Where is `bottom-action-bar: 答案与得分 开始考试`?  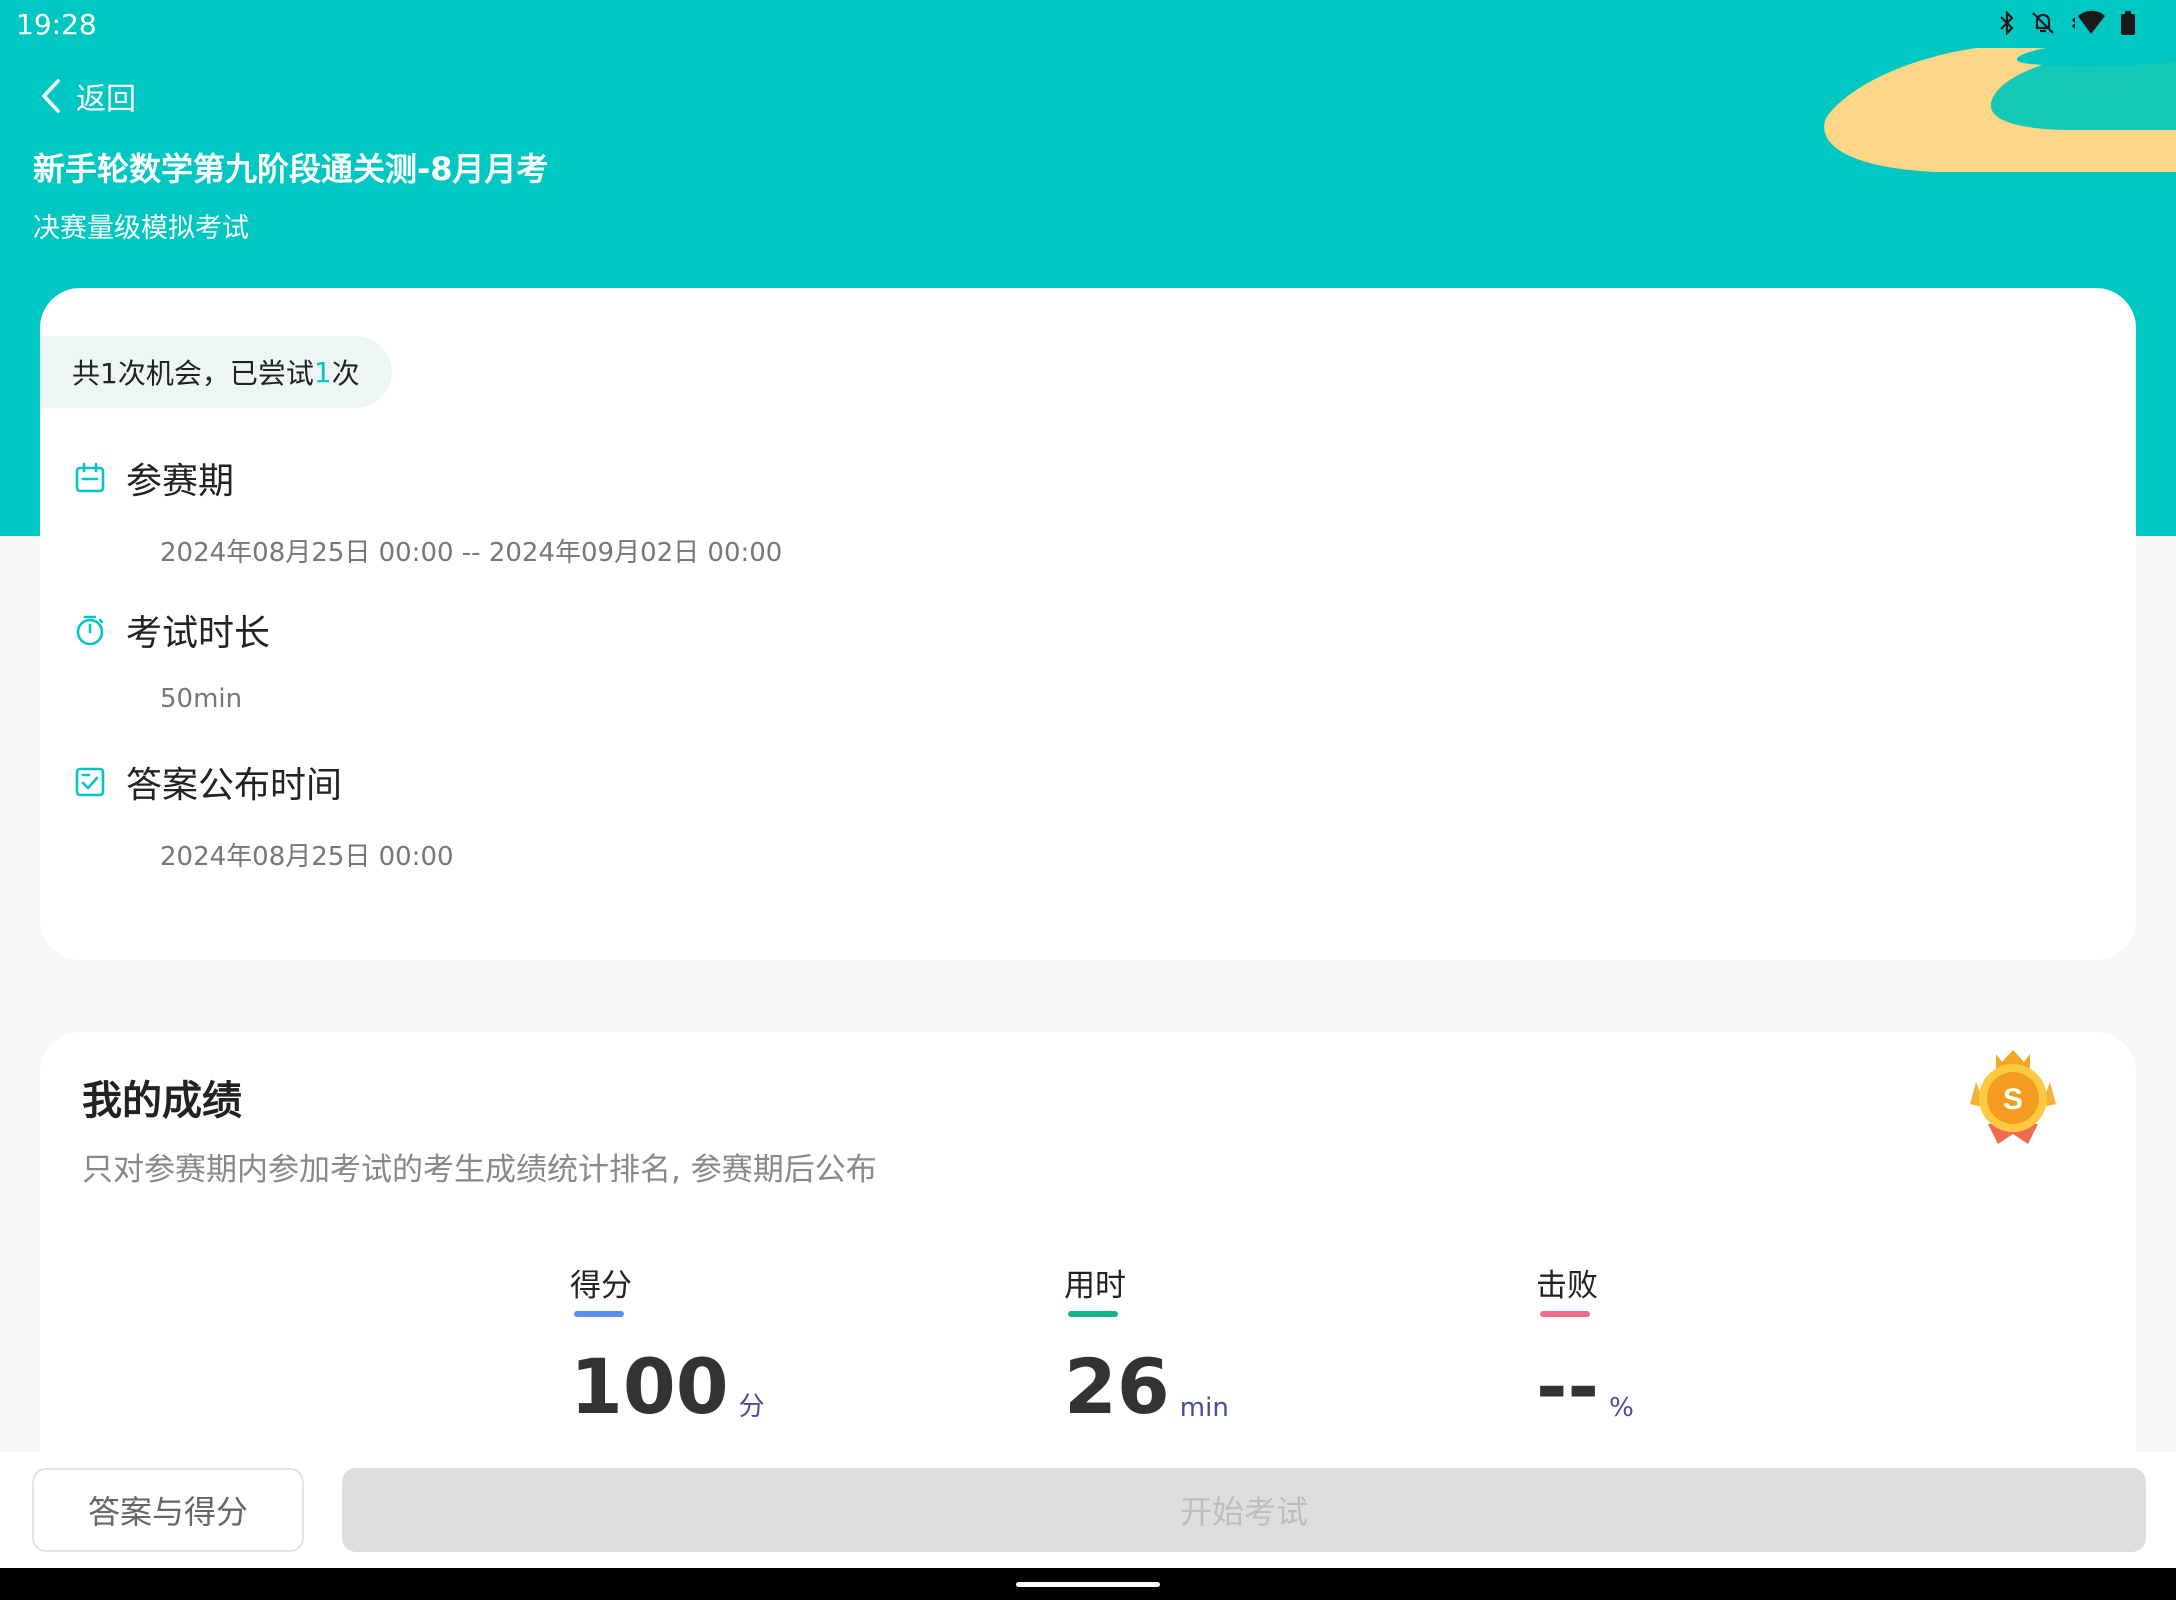
bottom-action-bar: 答案与得分 开始考试 is located at coordinates (1088, 1510).